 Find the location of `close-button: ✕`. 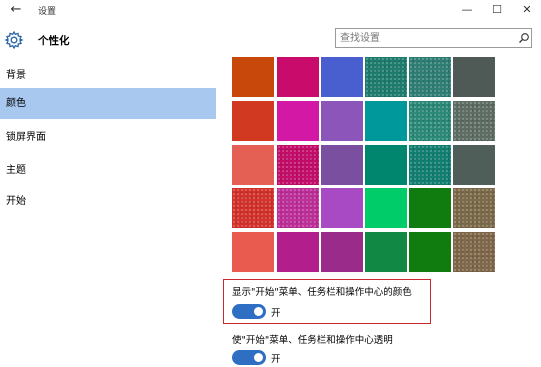

close-button: ✕ is located at coordinates (526, 10).